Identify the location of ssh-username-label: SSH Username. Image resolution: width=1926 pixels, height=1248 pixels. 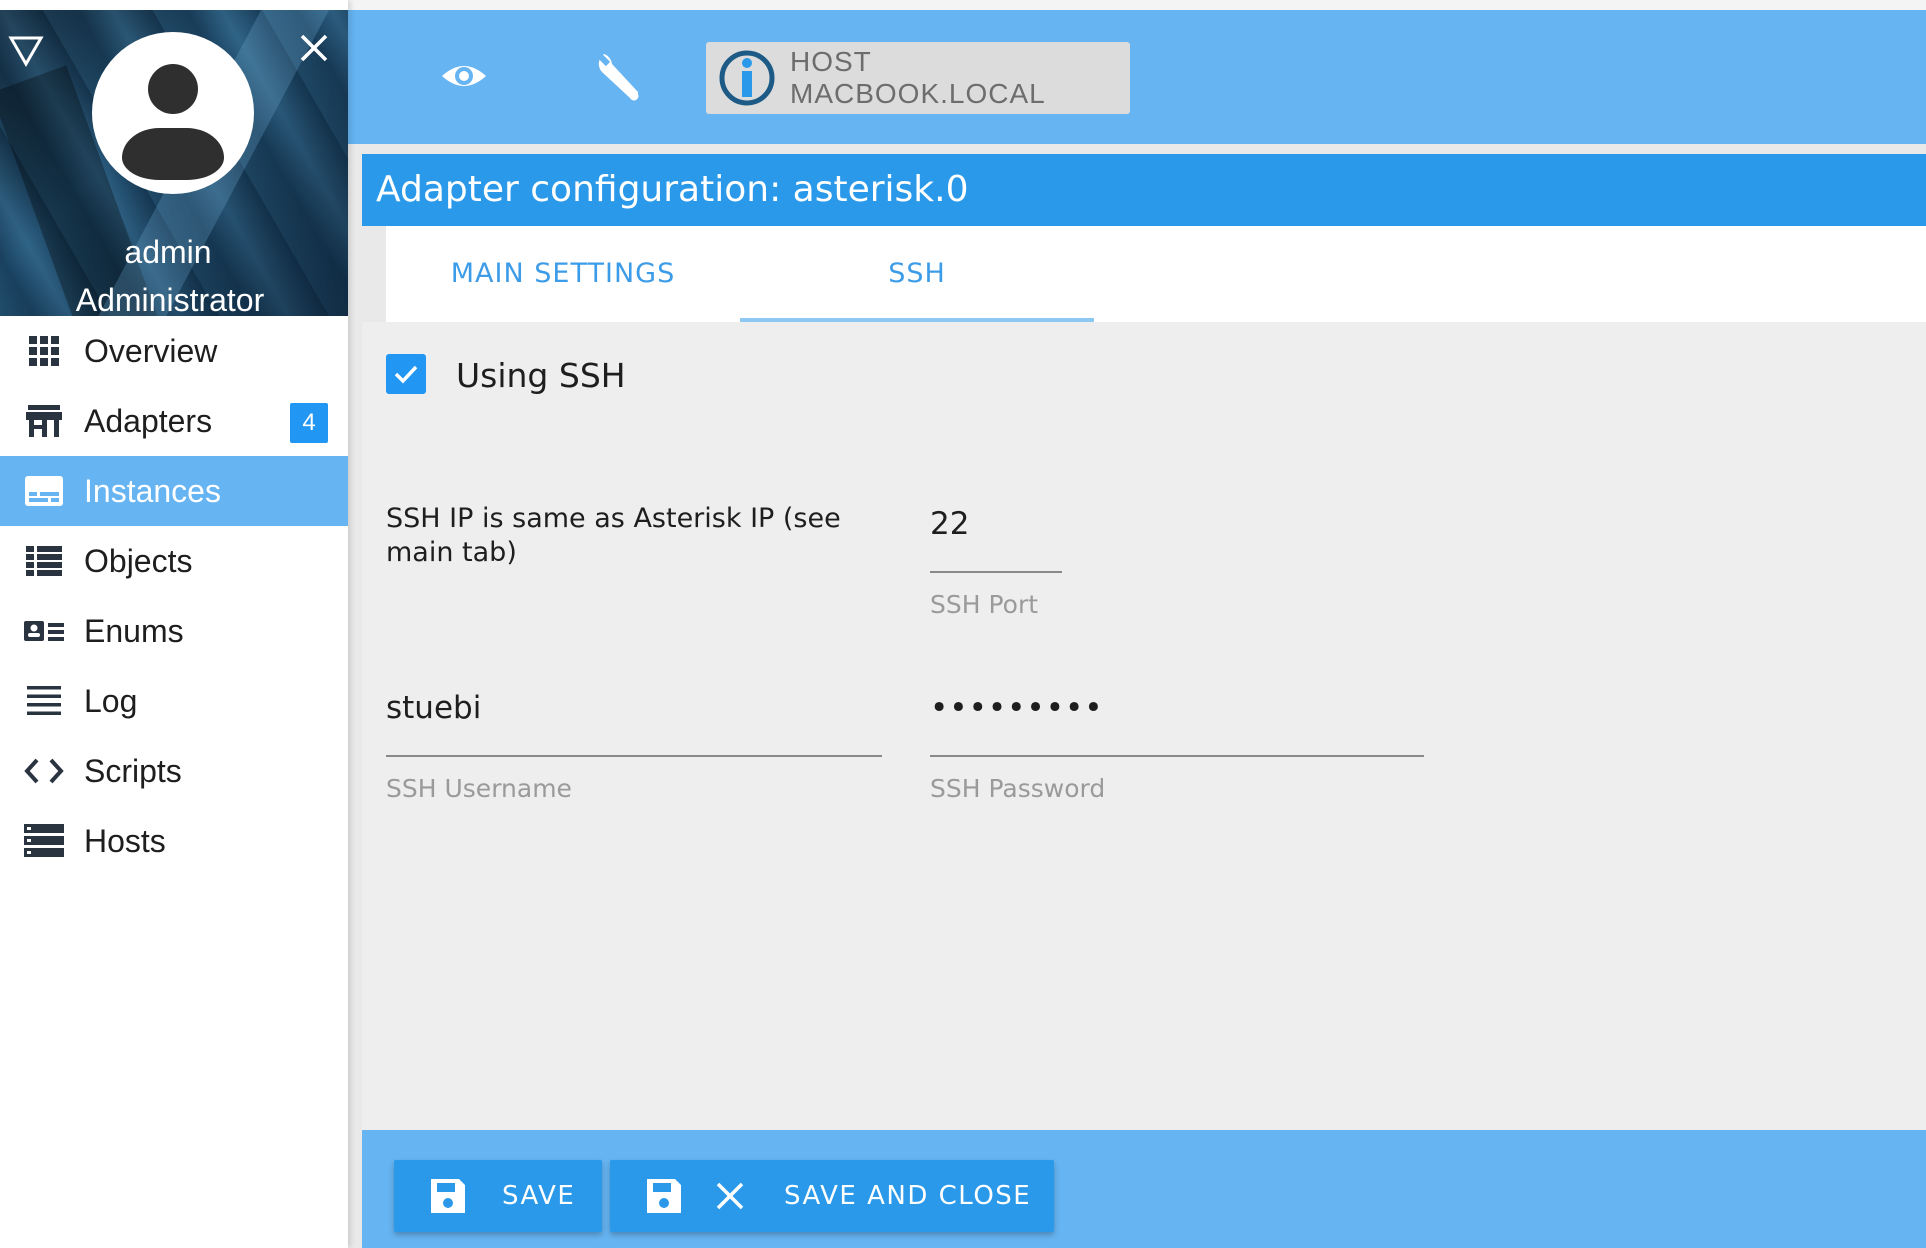
(479, 788).